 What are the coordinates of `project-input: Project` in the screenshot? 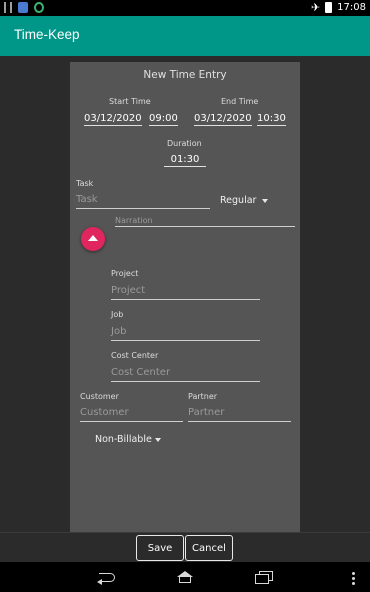 It's located at (185, 292).